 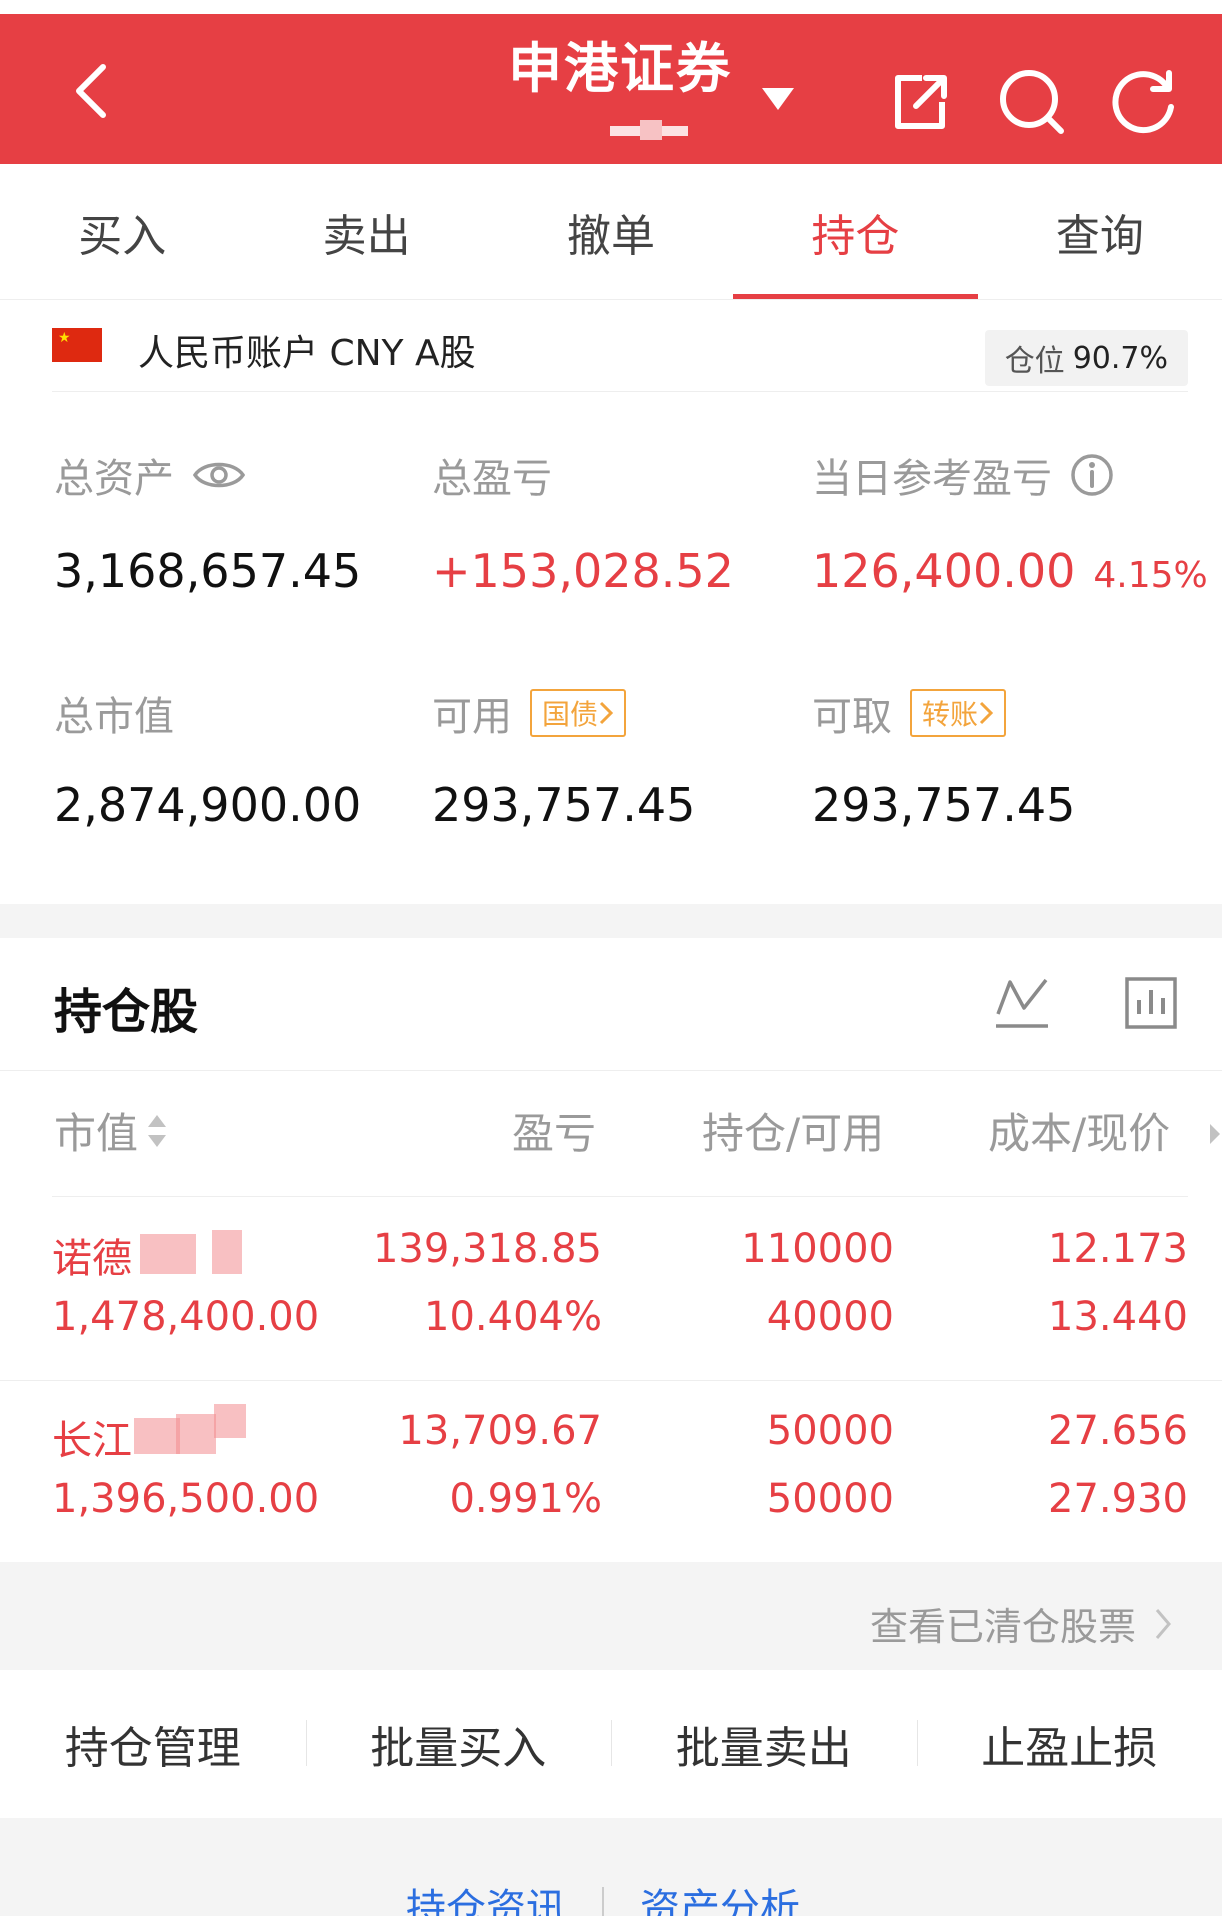 What do you see at coordinates (1118, 1499) in the screenshot?
I see `current-price: 27.930` at bounding box center [1118, 1499].